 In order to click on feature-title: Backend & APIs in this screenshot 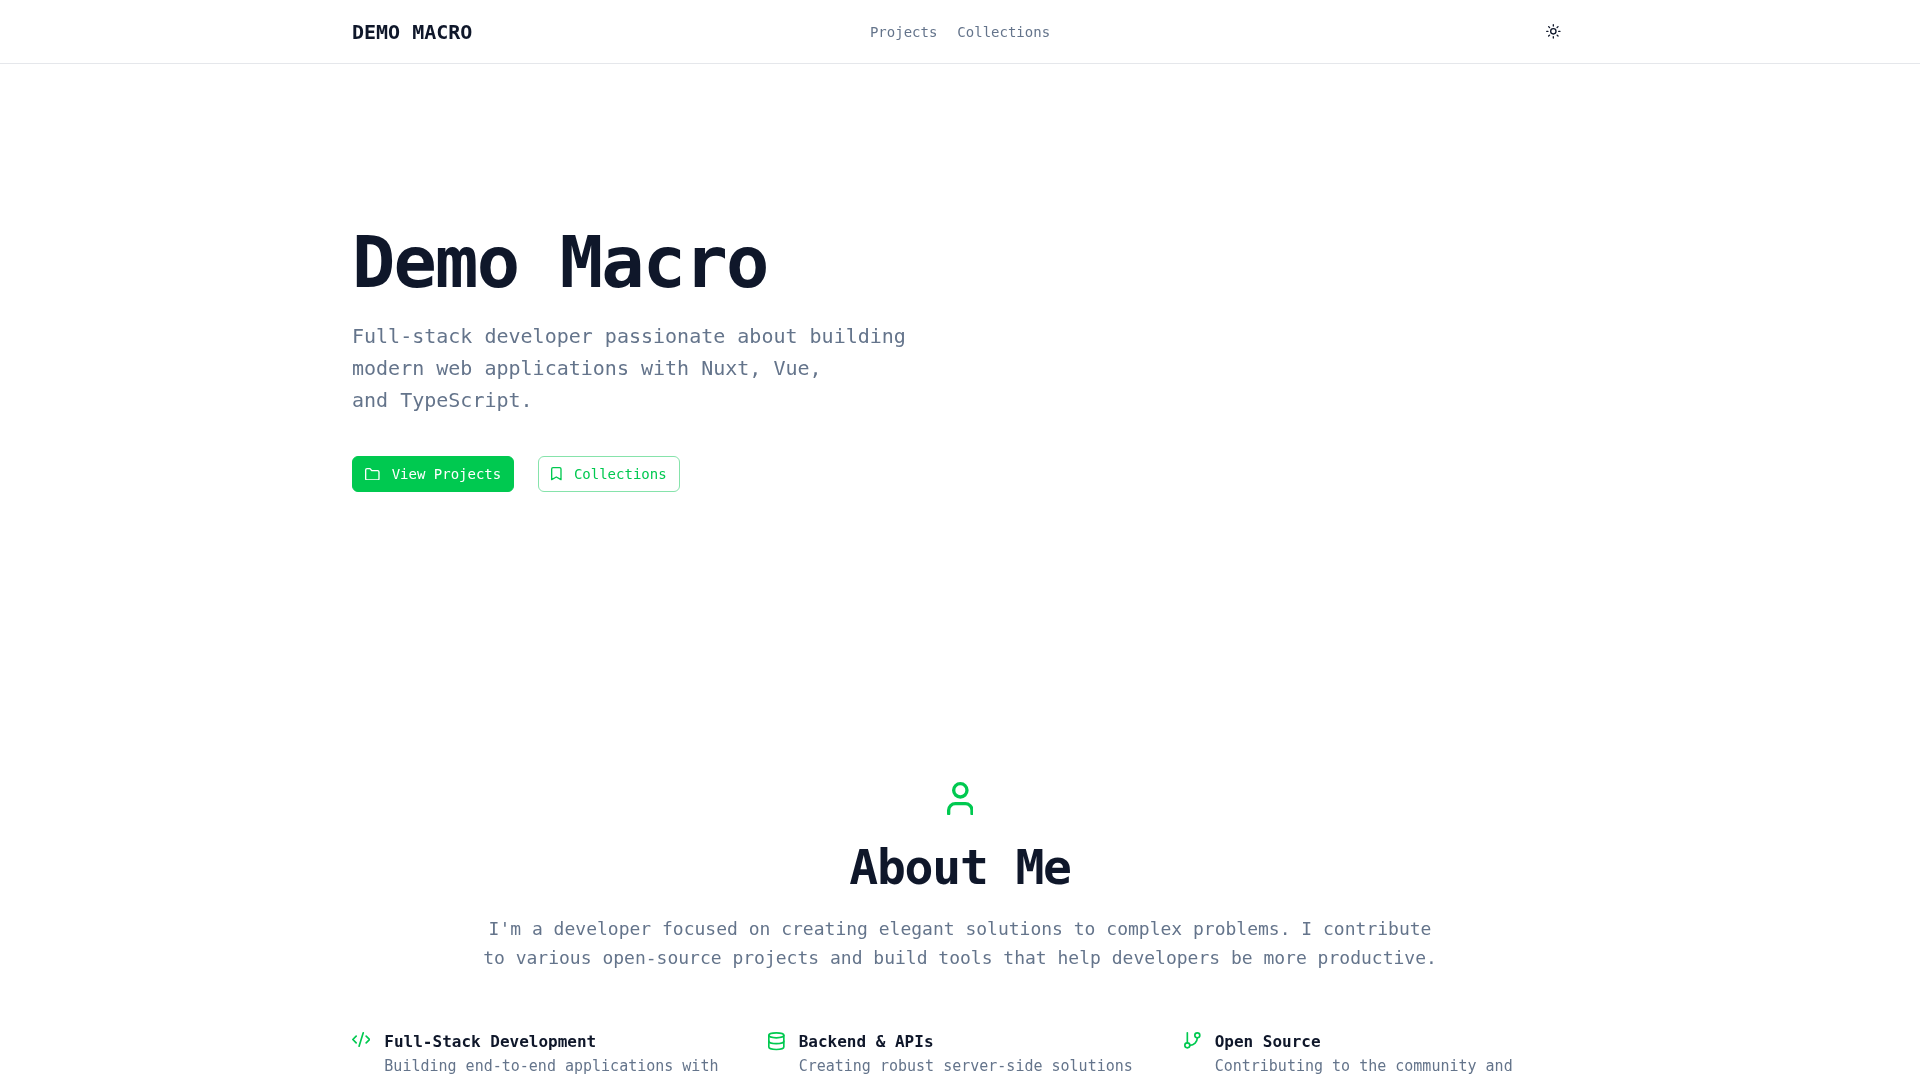, I will do `click(866, 1042)`.